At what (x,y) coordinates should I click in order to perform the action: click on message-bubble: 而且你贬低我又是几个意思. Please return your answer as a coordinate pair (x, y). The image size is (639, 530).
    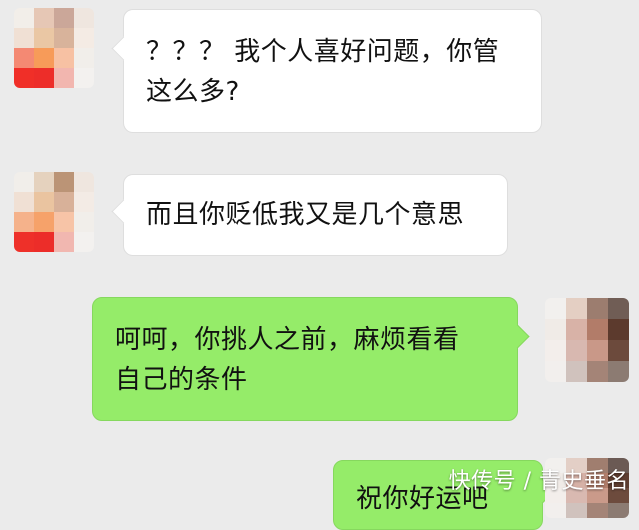
    Looking at the image, I should click on (309, 215).